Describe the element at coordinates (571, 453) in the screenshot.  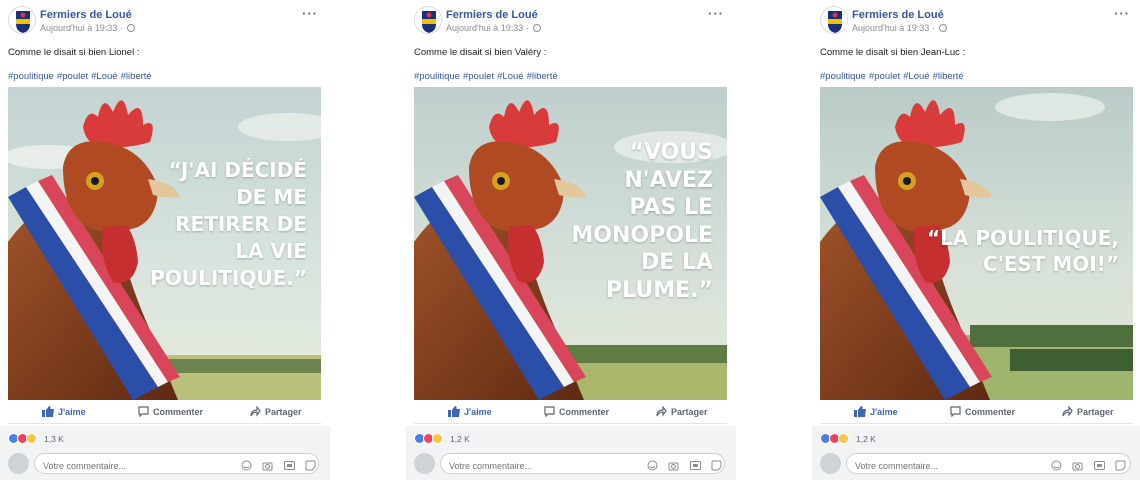
I see `post-footer: 1,2 K` at that location.